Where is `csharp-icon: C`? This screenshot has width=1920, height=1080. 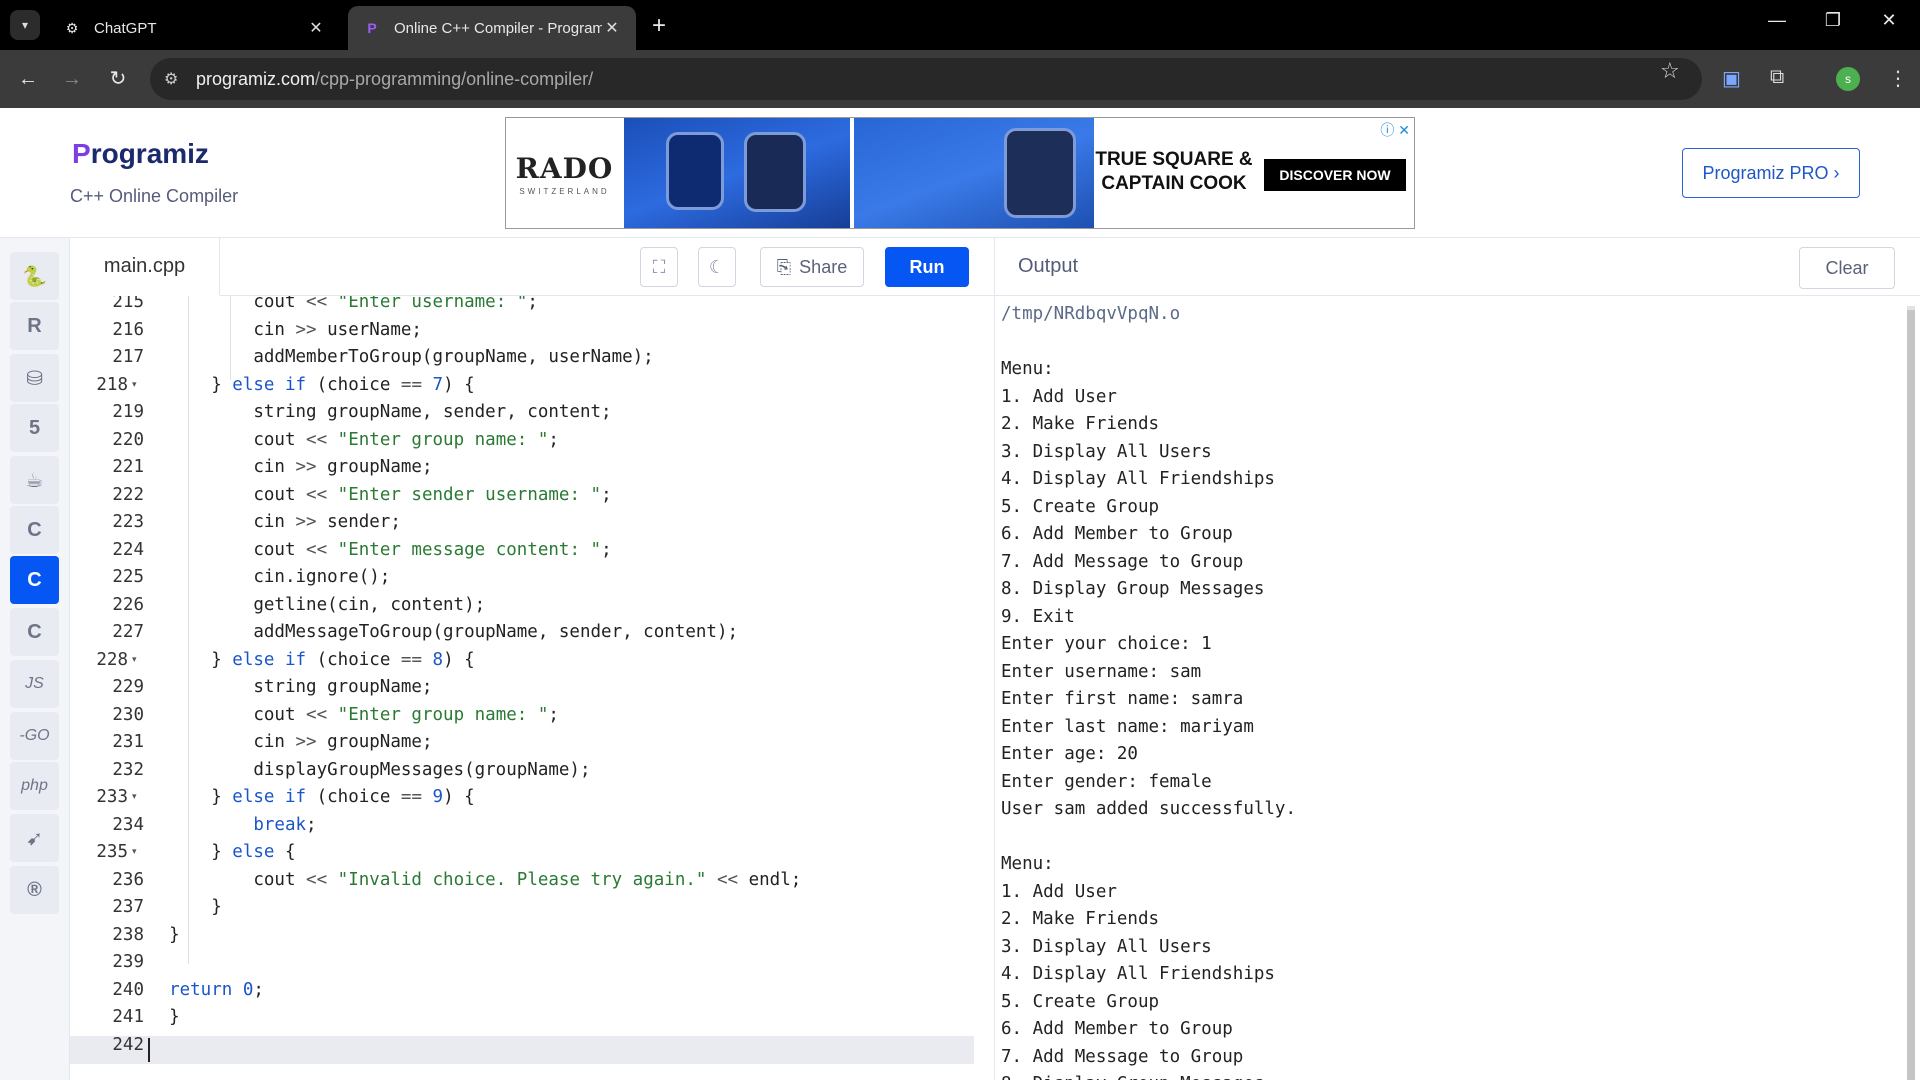 csharp-icon: C is located at coordinates (34, 632).